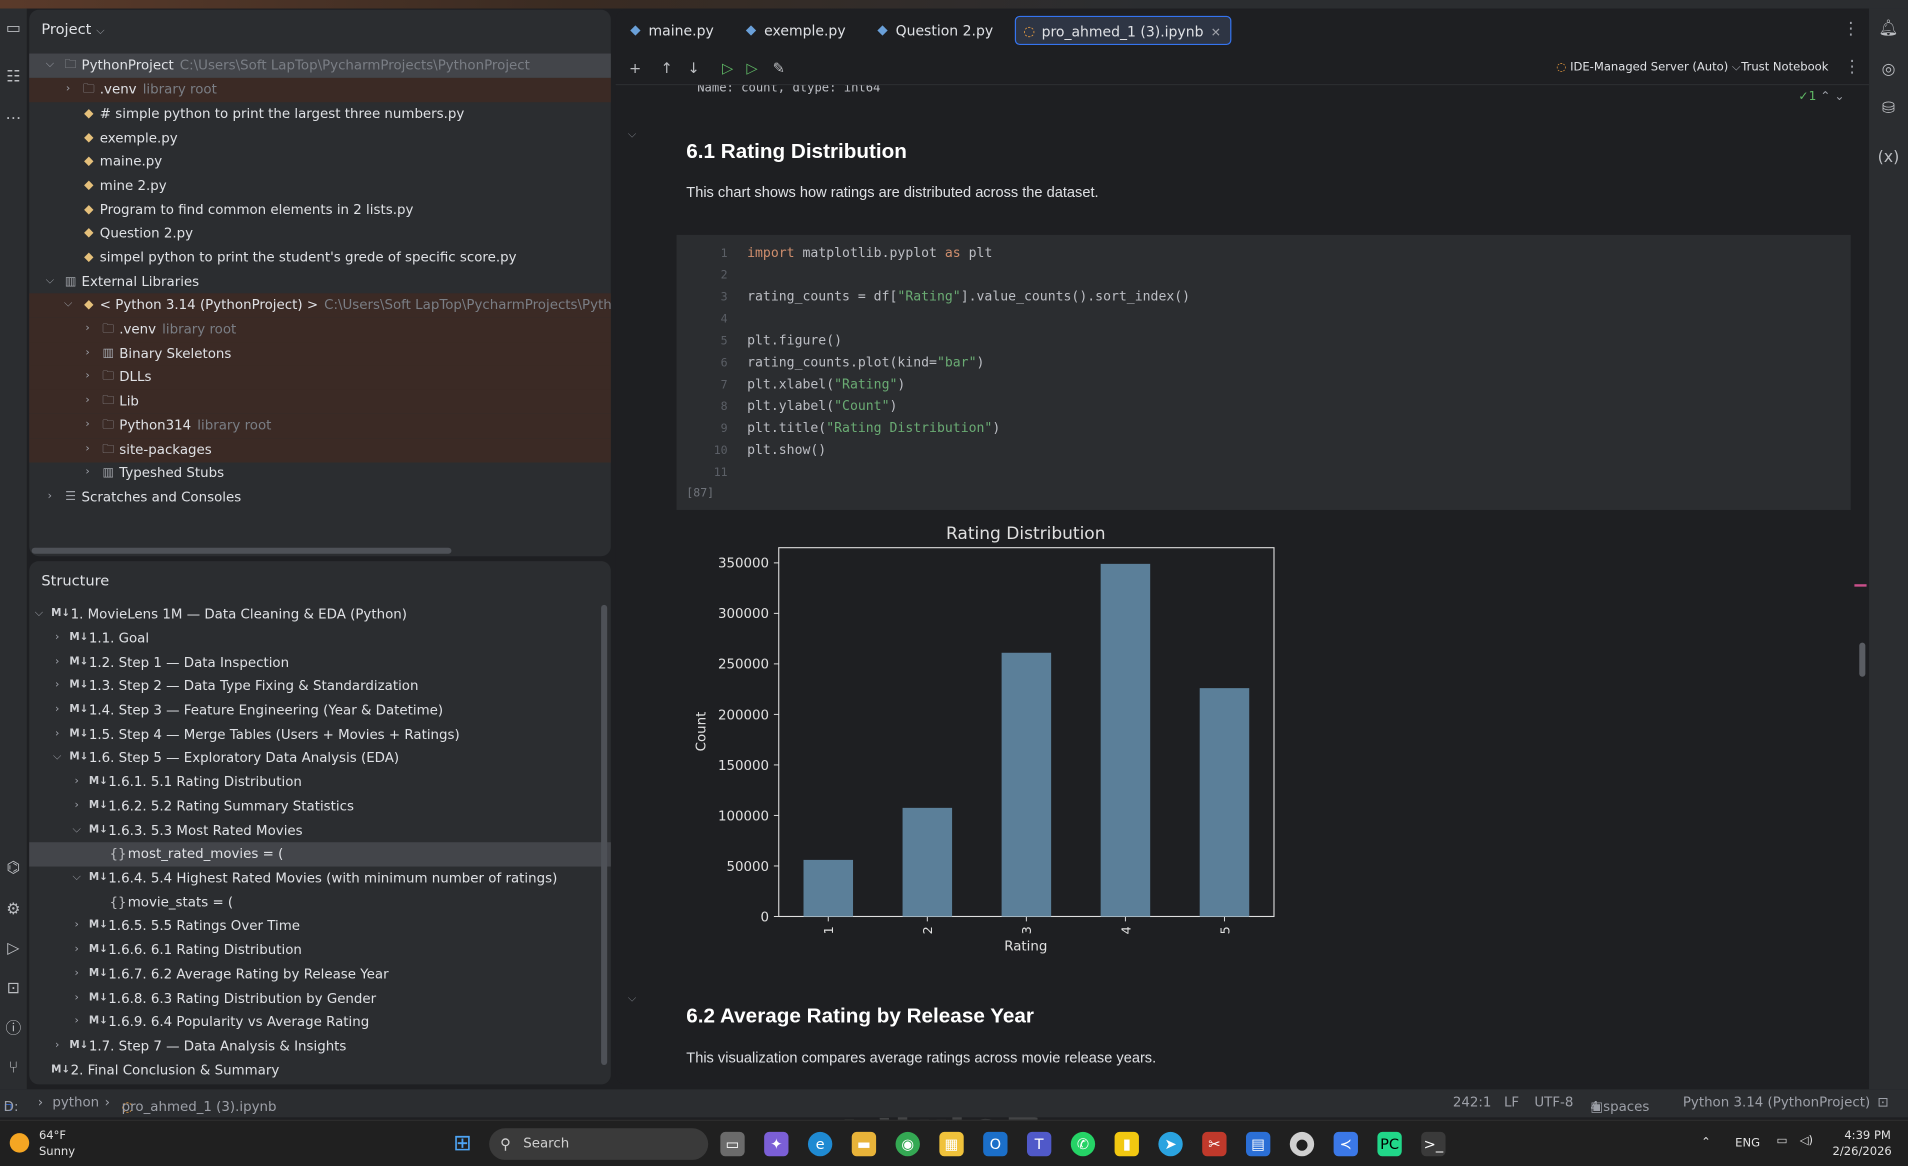  I want to click on outlook-icon: O, so click(995, 1144).